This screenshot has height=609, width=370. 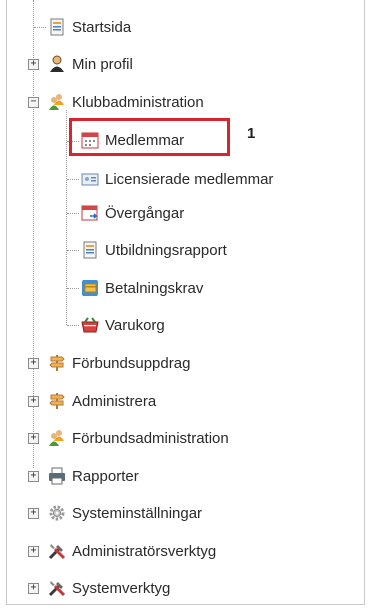 I want to click on tree-item-label: Varukorg, so click(x=135, y=325).